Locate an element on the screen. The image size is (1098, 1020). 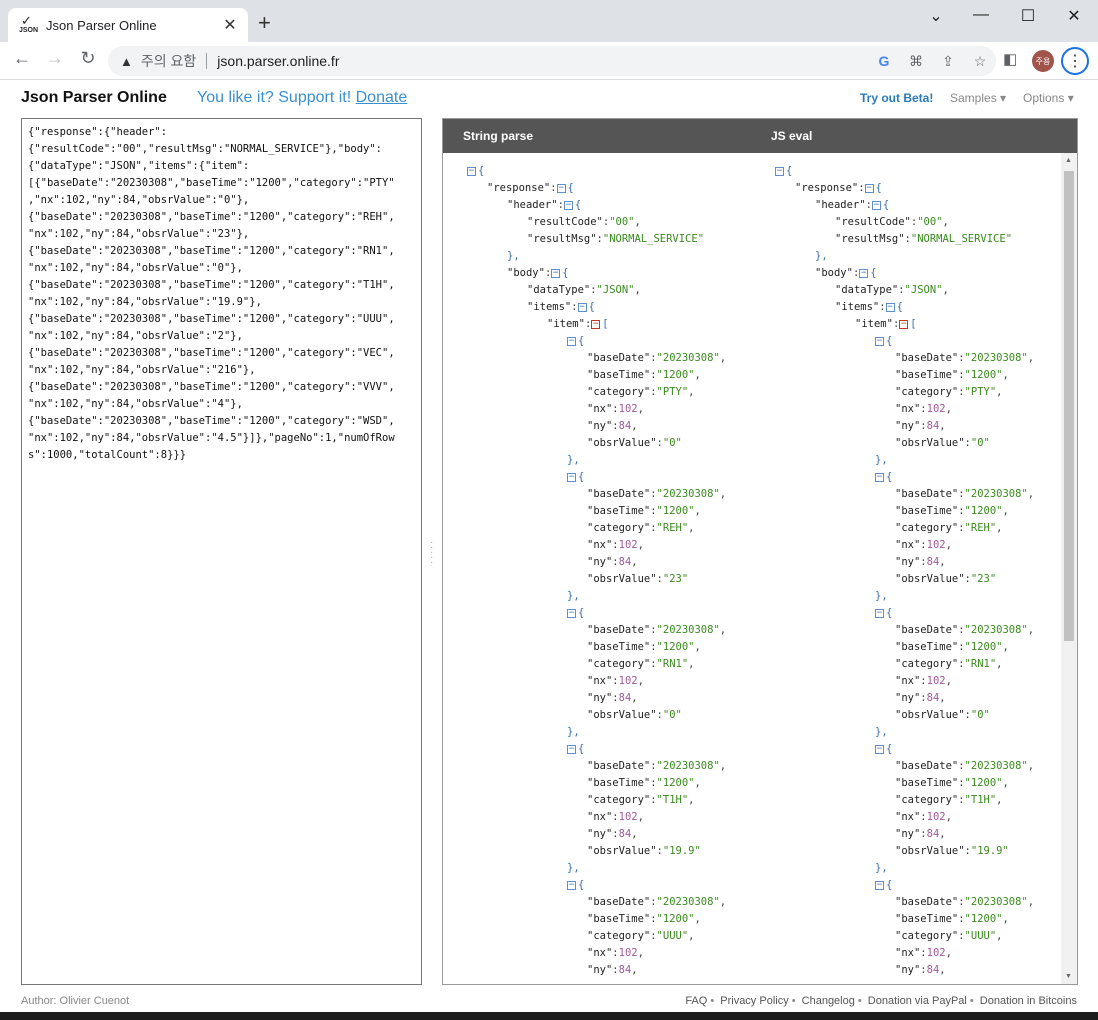
options-menu: Options ▾ is located at coordinates (1048, 98).